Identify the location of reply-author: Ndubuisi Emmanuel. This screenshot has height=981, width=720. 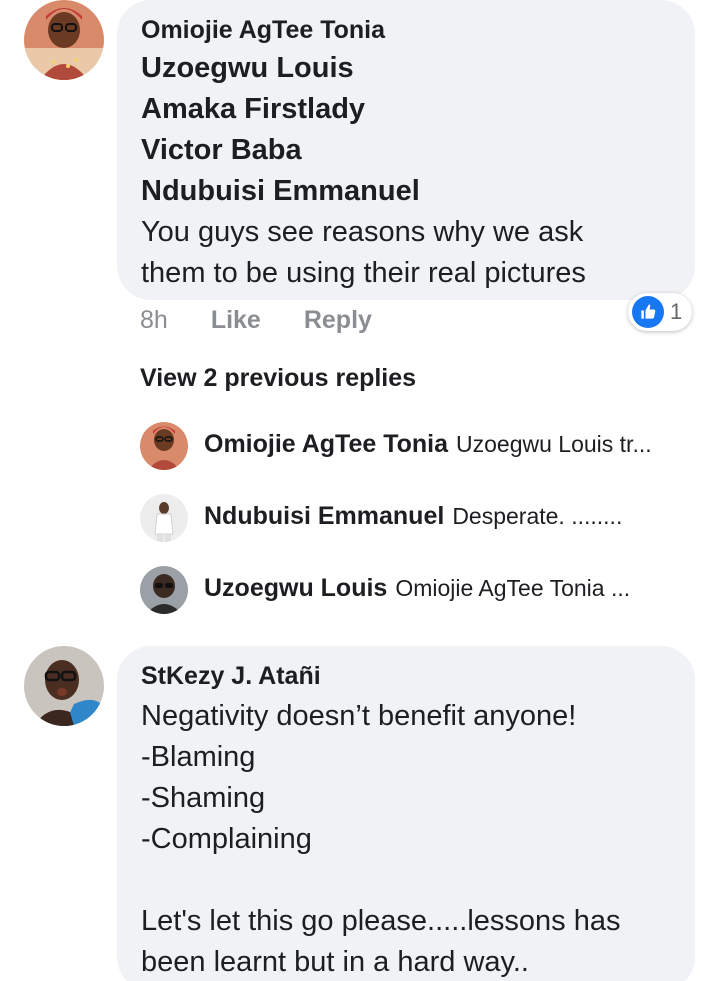
(324, 516).